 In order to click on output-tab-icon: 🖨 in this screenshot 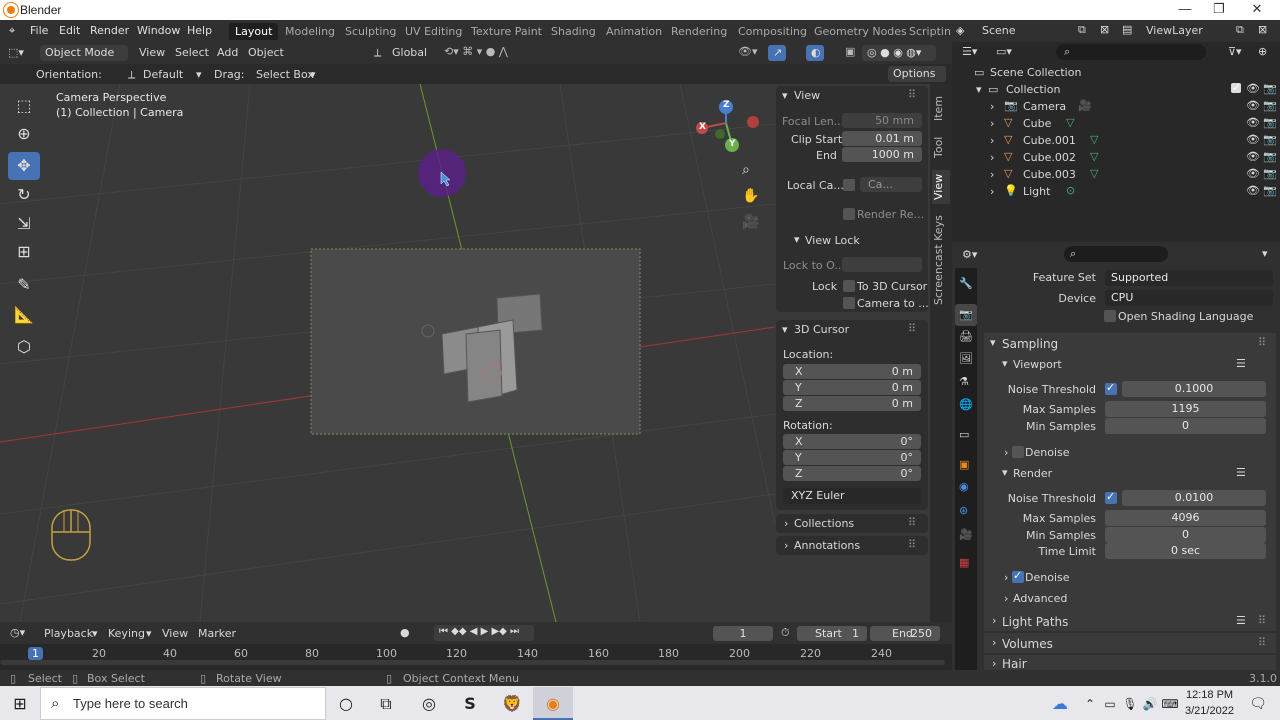, I will do `click(966, 336)`.